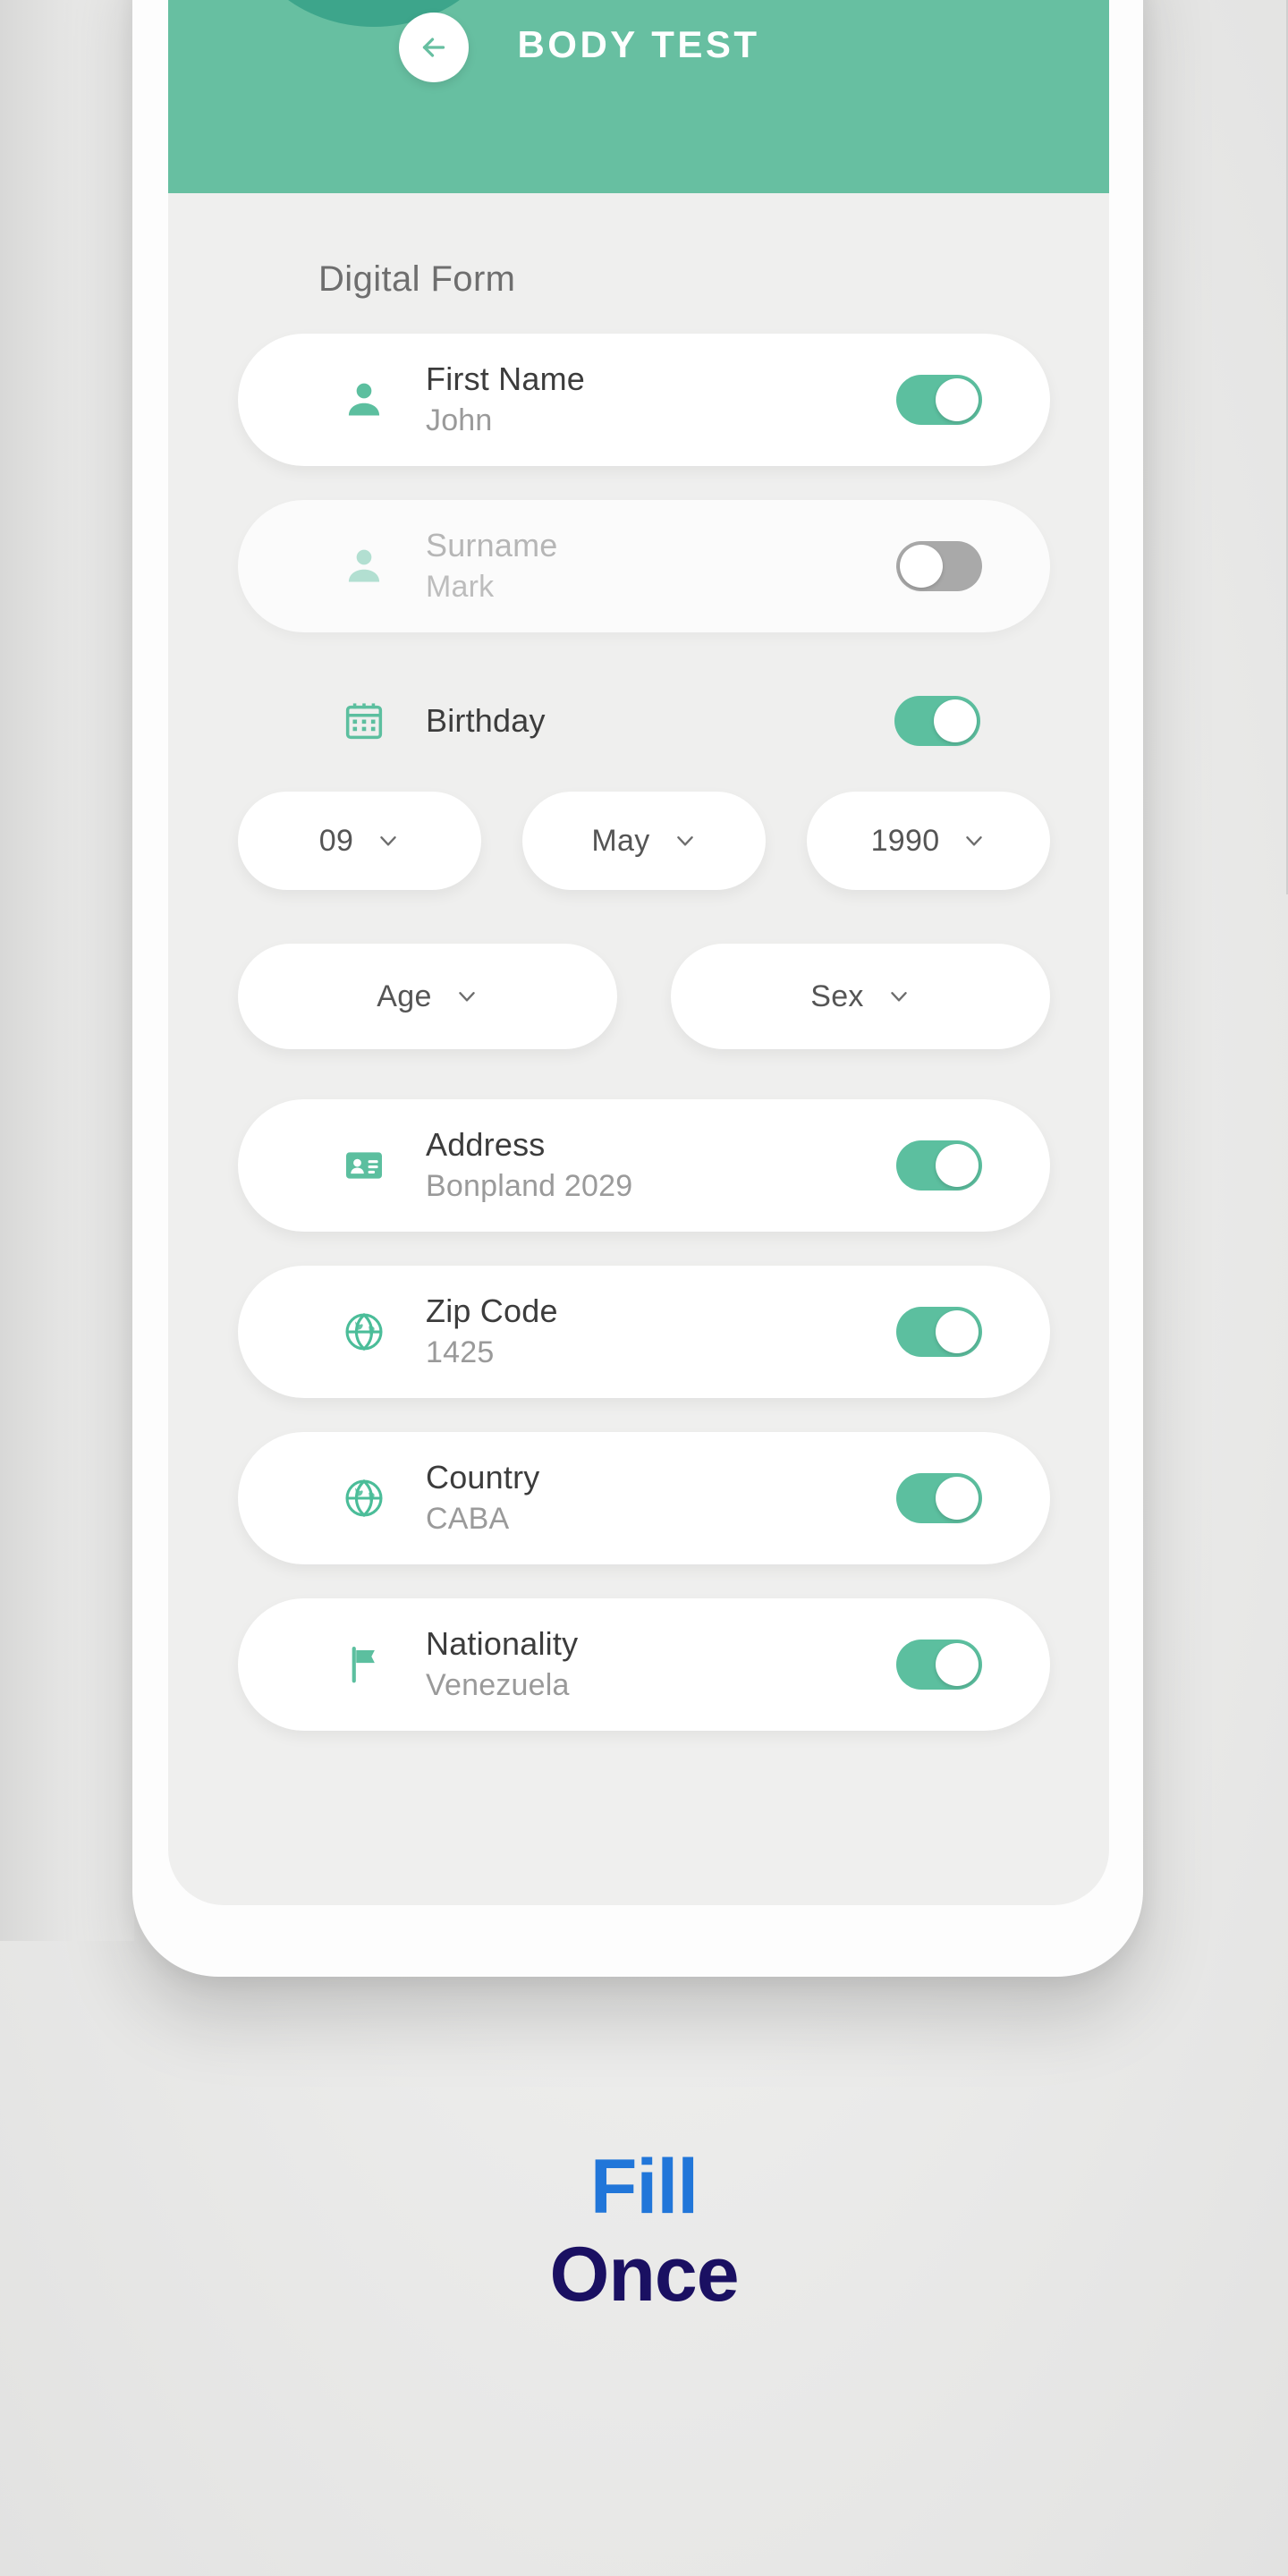 The width and height of the screenshot is (1288, 2576). I want to click on field-texts: Birthday, so click(486, 721).